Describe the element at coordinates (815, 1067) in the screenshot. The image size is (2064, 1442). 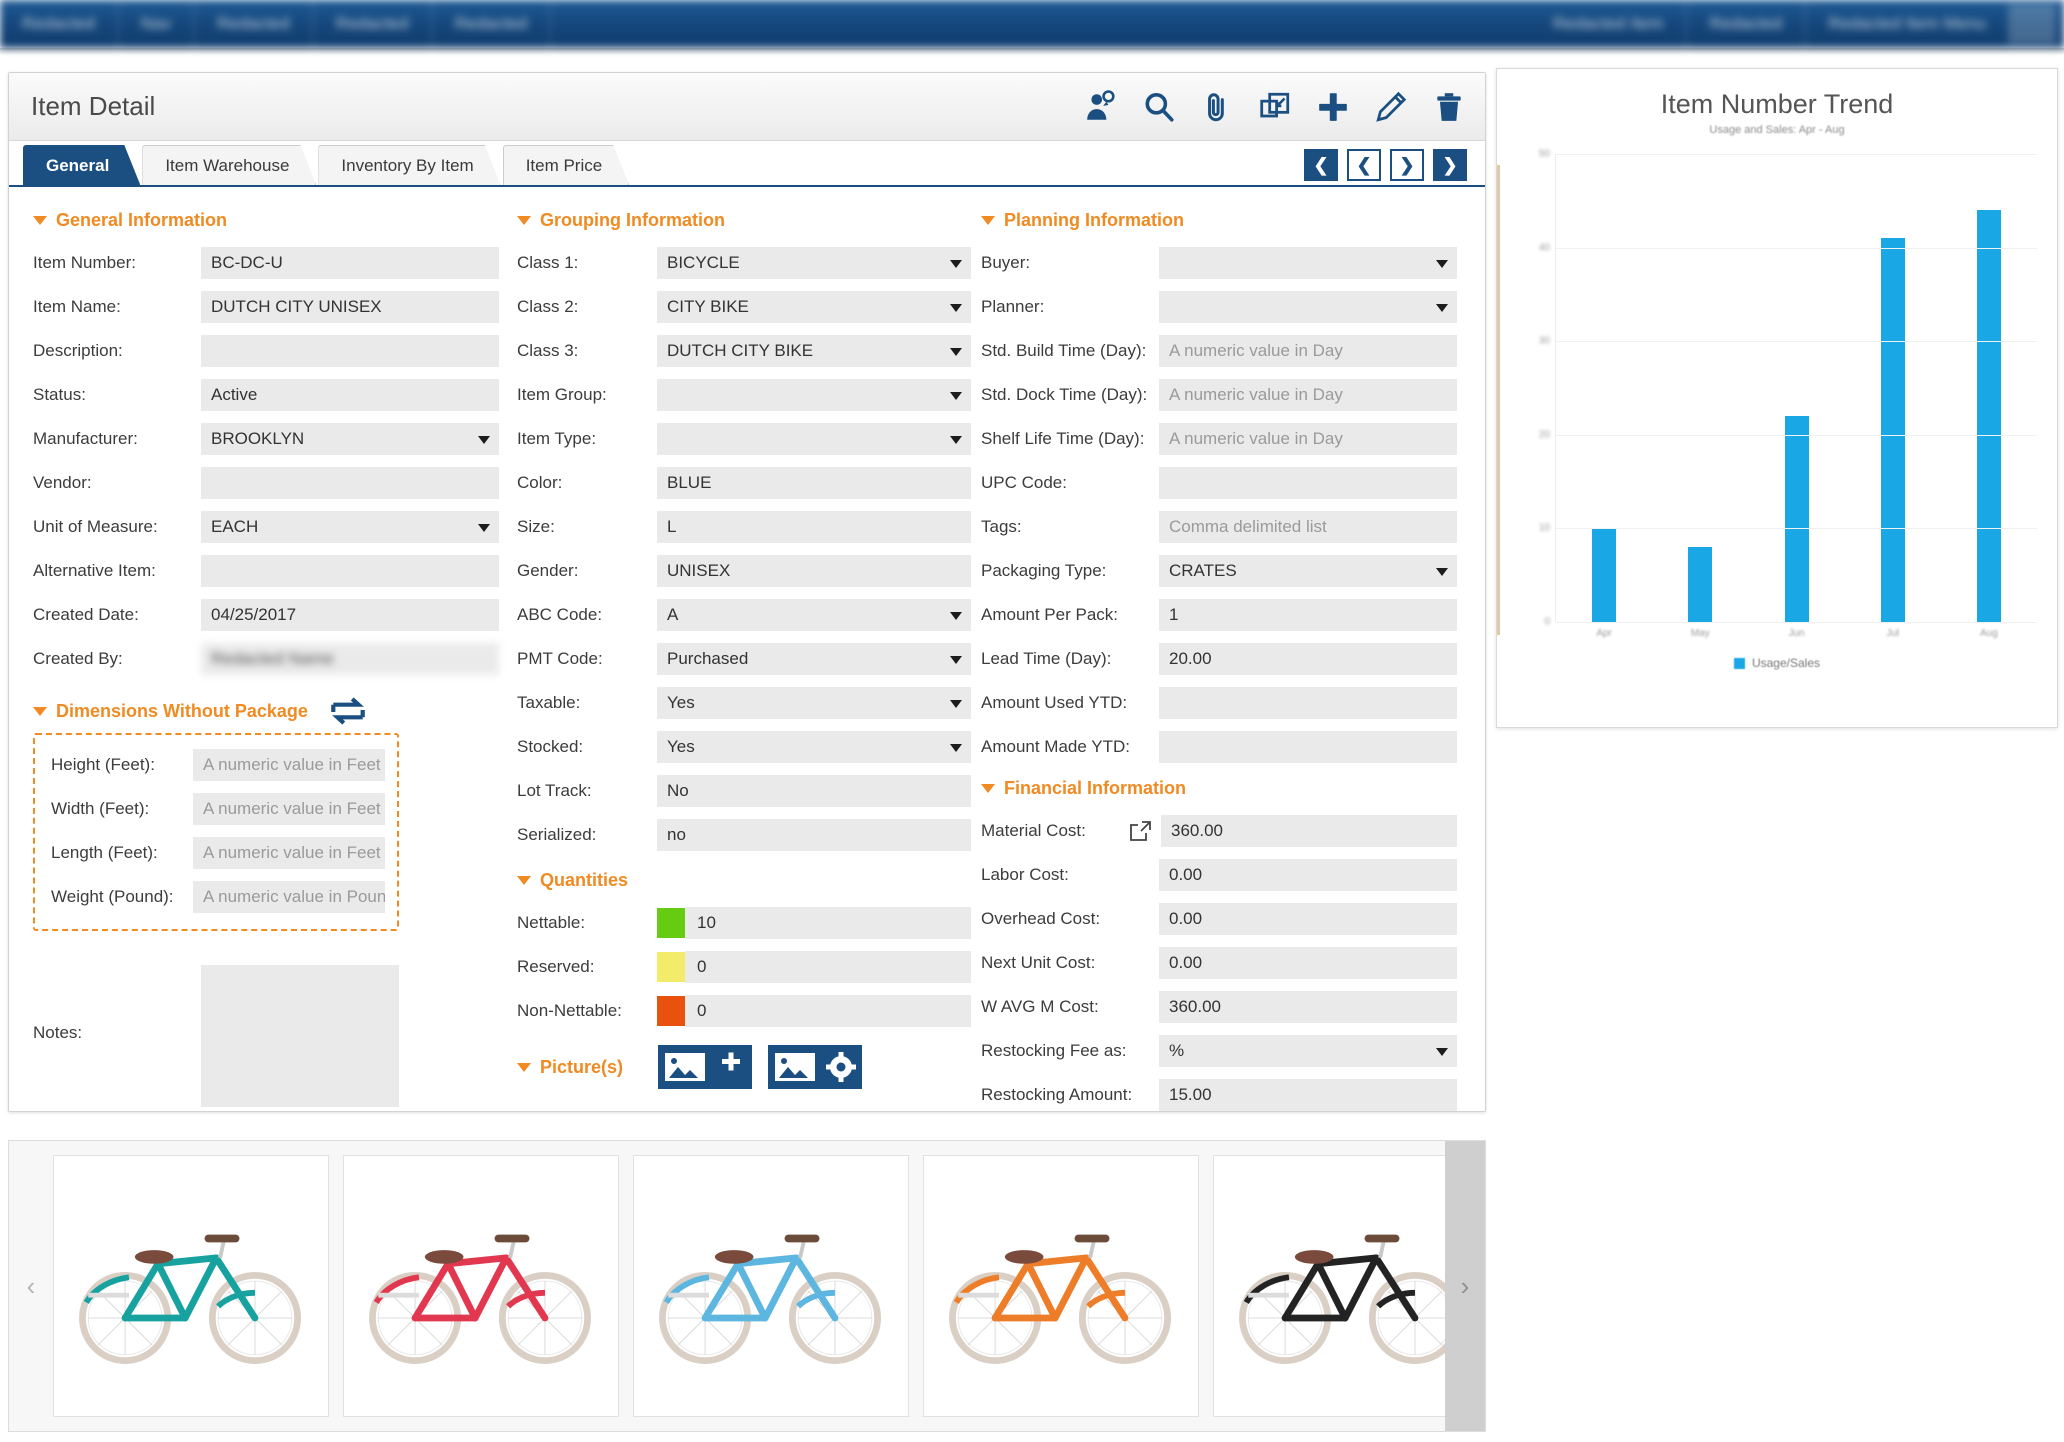
I see `picture-settings-button` at that location.